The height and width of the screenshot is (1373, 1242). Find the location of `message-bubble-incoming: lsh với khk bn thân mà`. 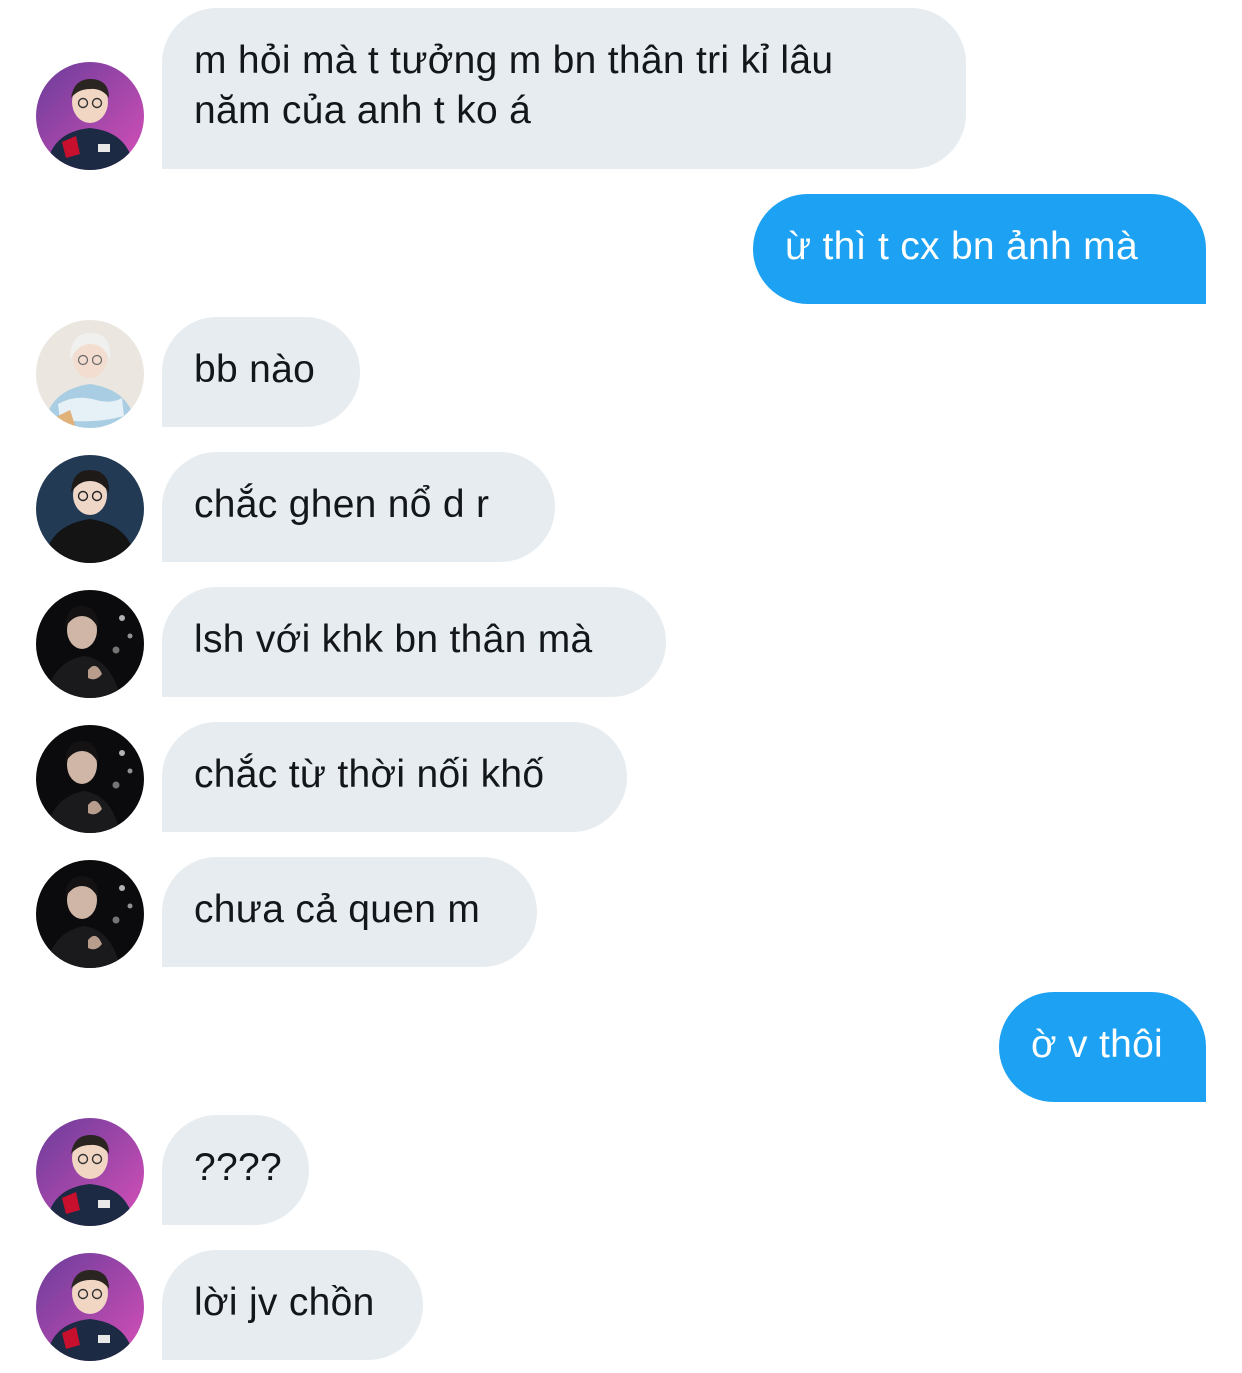

message-bubble-incoming: lsh với khk bn thân mà is located at coordinates (414, 642).